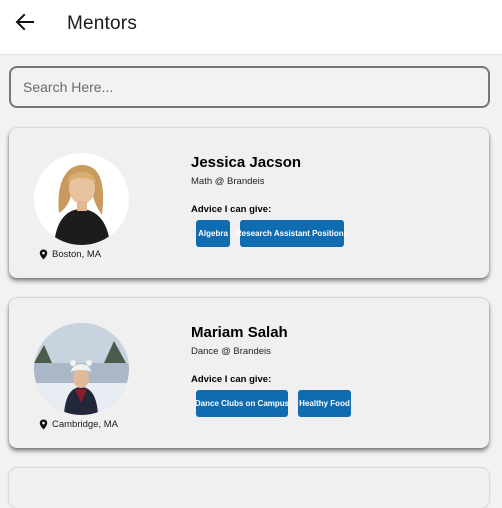 This screenshot has height=508, width=502. Describe the element at coordinates (231, 351) in the screenshot. I see `mentor-role: Dance @ Brandeis` at that location.